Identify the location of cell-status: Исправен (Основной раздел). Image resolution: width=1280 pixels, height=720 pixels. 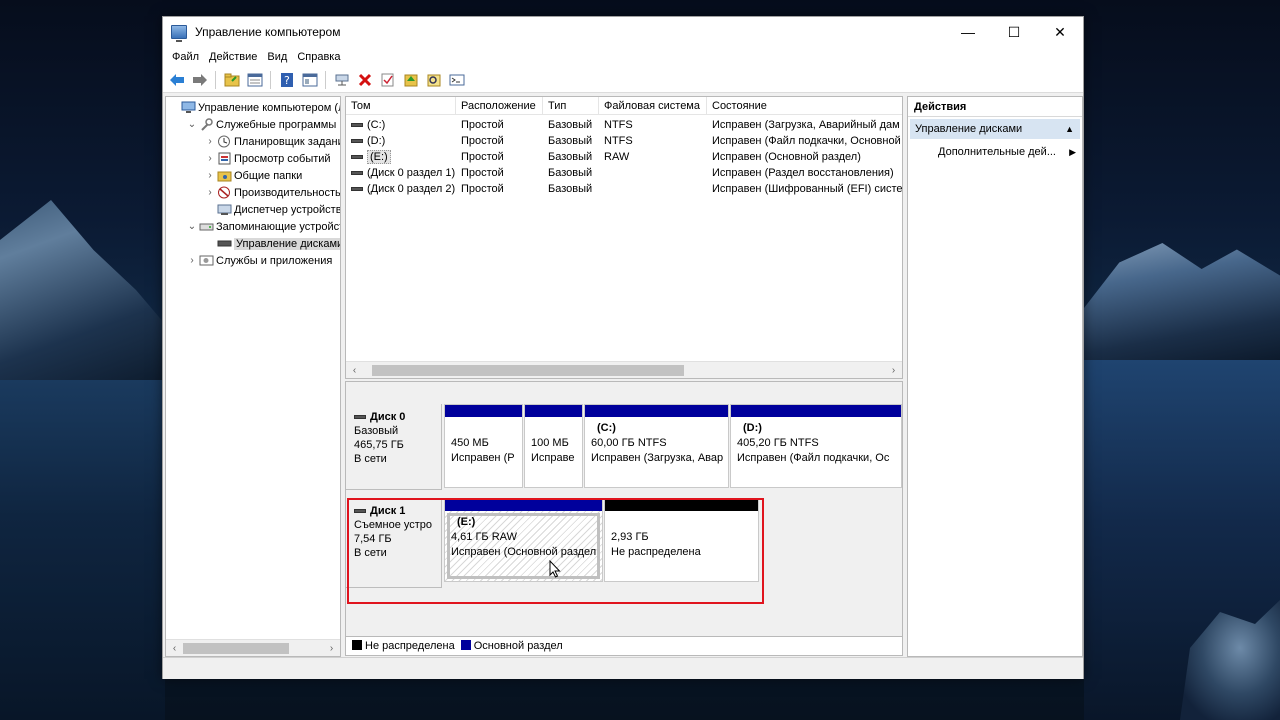
(786, 157).